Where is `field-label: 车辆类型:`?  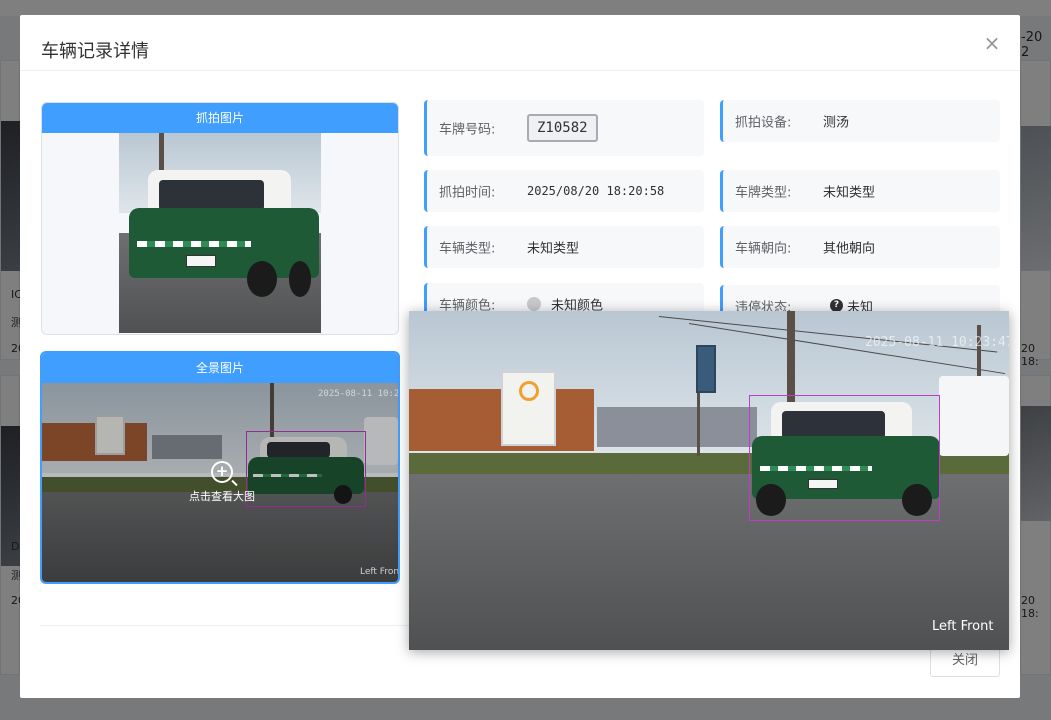 field-label: 车辆类型: is located at coordinates (467, 249).